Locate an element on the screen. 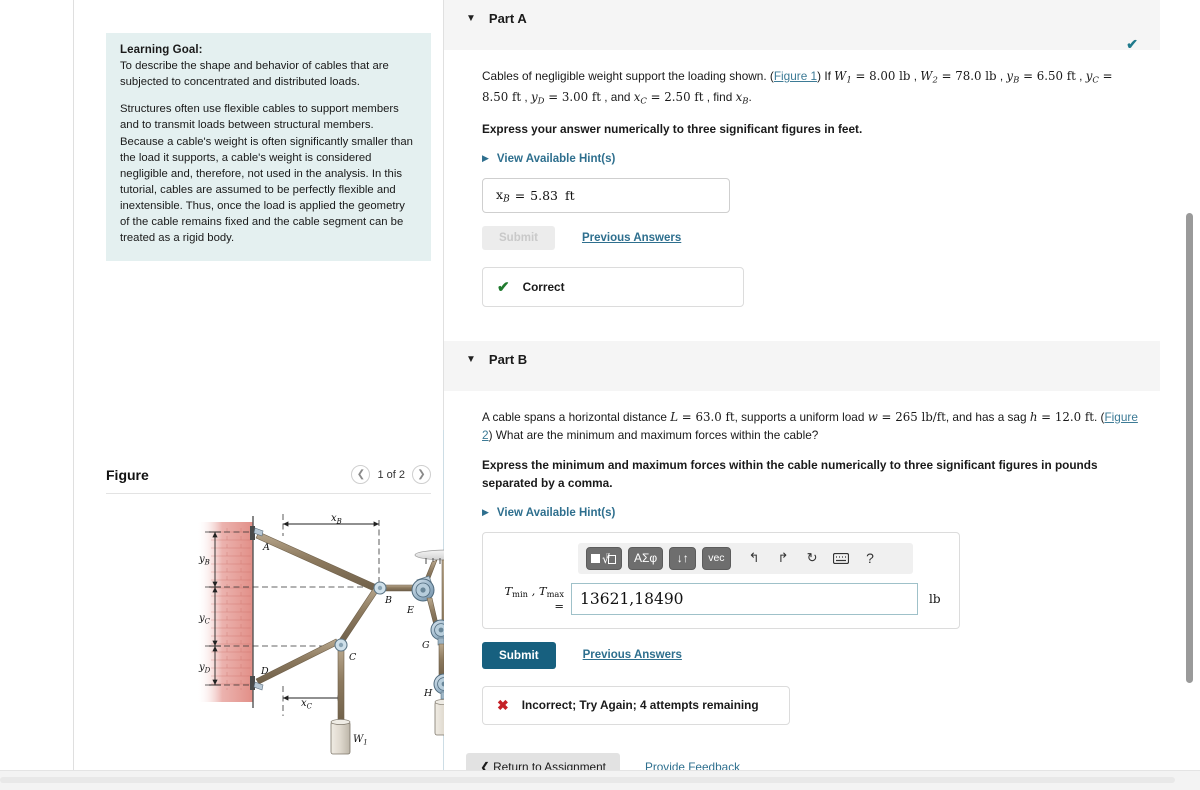  template-square-icon is located at coordinates (595, 558).